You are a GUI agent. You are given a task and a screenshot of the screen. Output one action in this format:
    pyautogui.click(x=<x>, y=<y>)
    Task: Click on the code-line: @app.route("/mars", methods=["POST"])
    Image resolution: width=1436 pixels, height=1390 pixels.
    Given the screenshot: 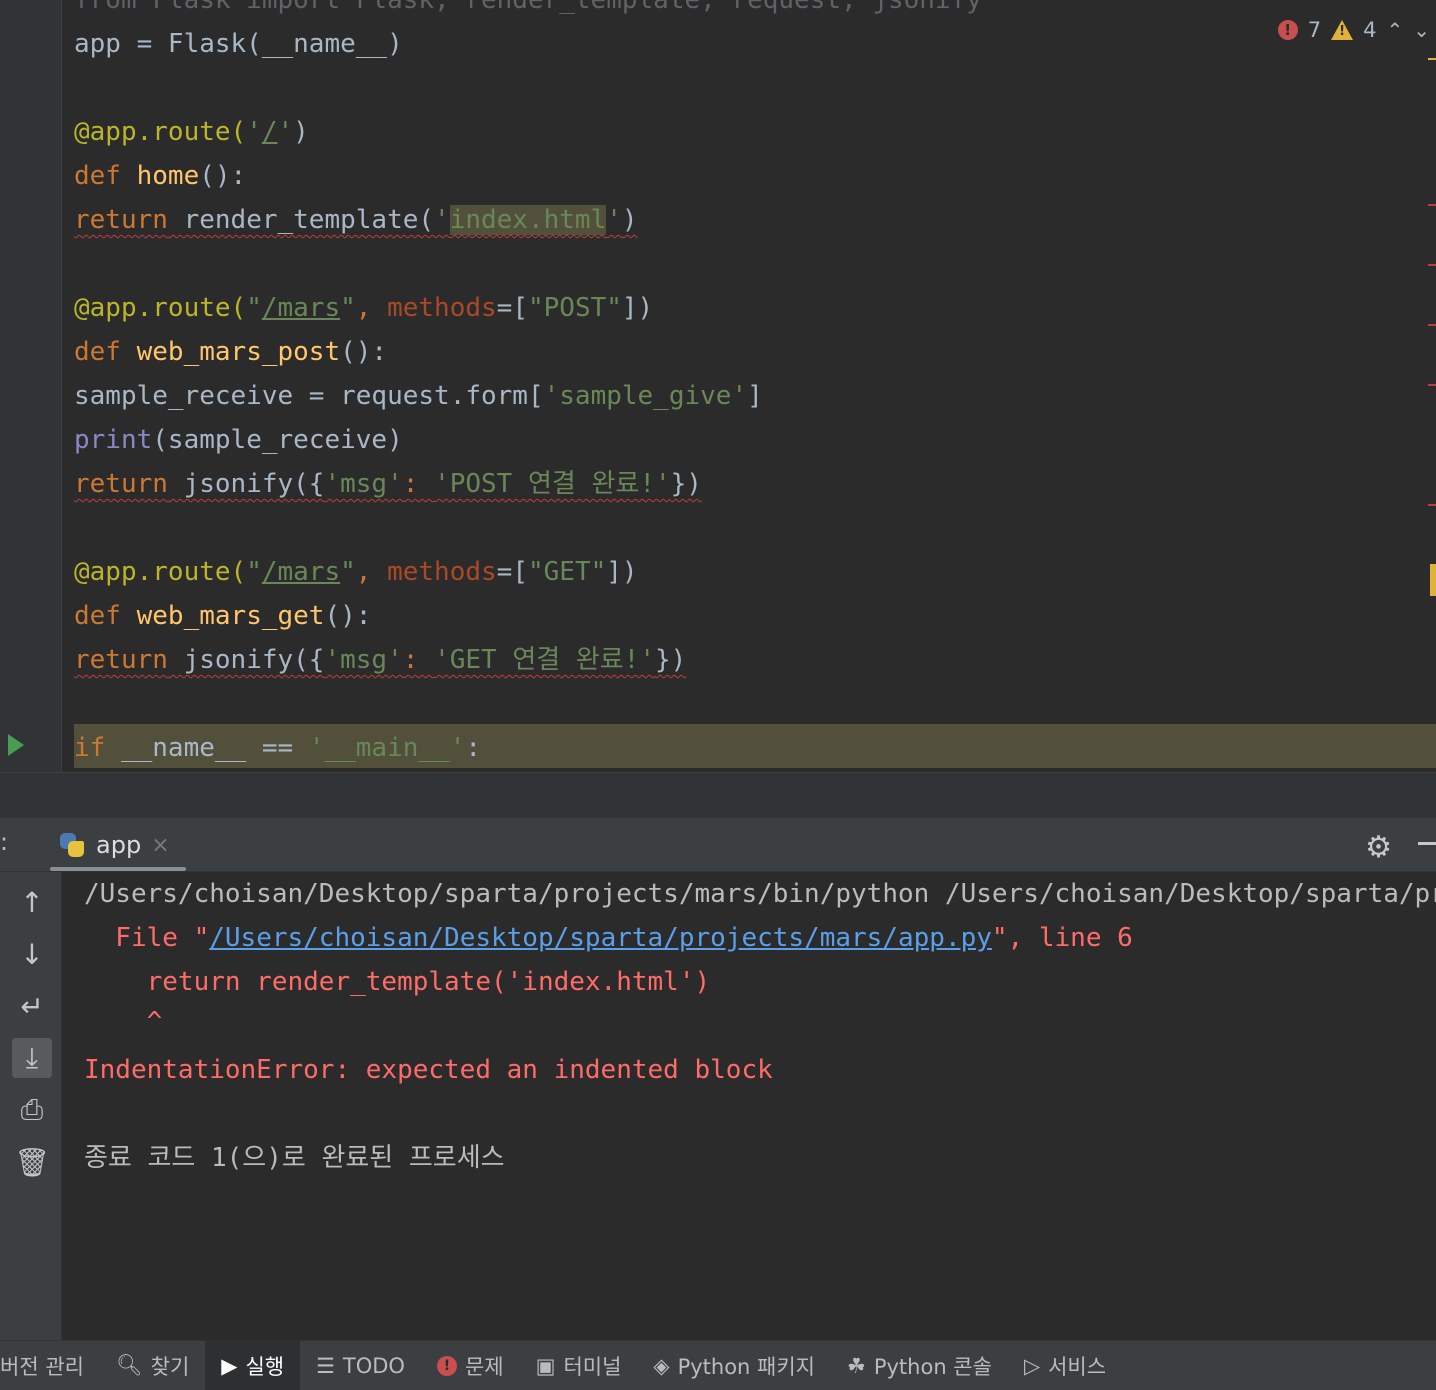 What is the action you would take?
    pyautogui.click(x=363, y=308)
    